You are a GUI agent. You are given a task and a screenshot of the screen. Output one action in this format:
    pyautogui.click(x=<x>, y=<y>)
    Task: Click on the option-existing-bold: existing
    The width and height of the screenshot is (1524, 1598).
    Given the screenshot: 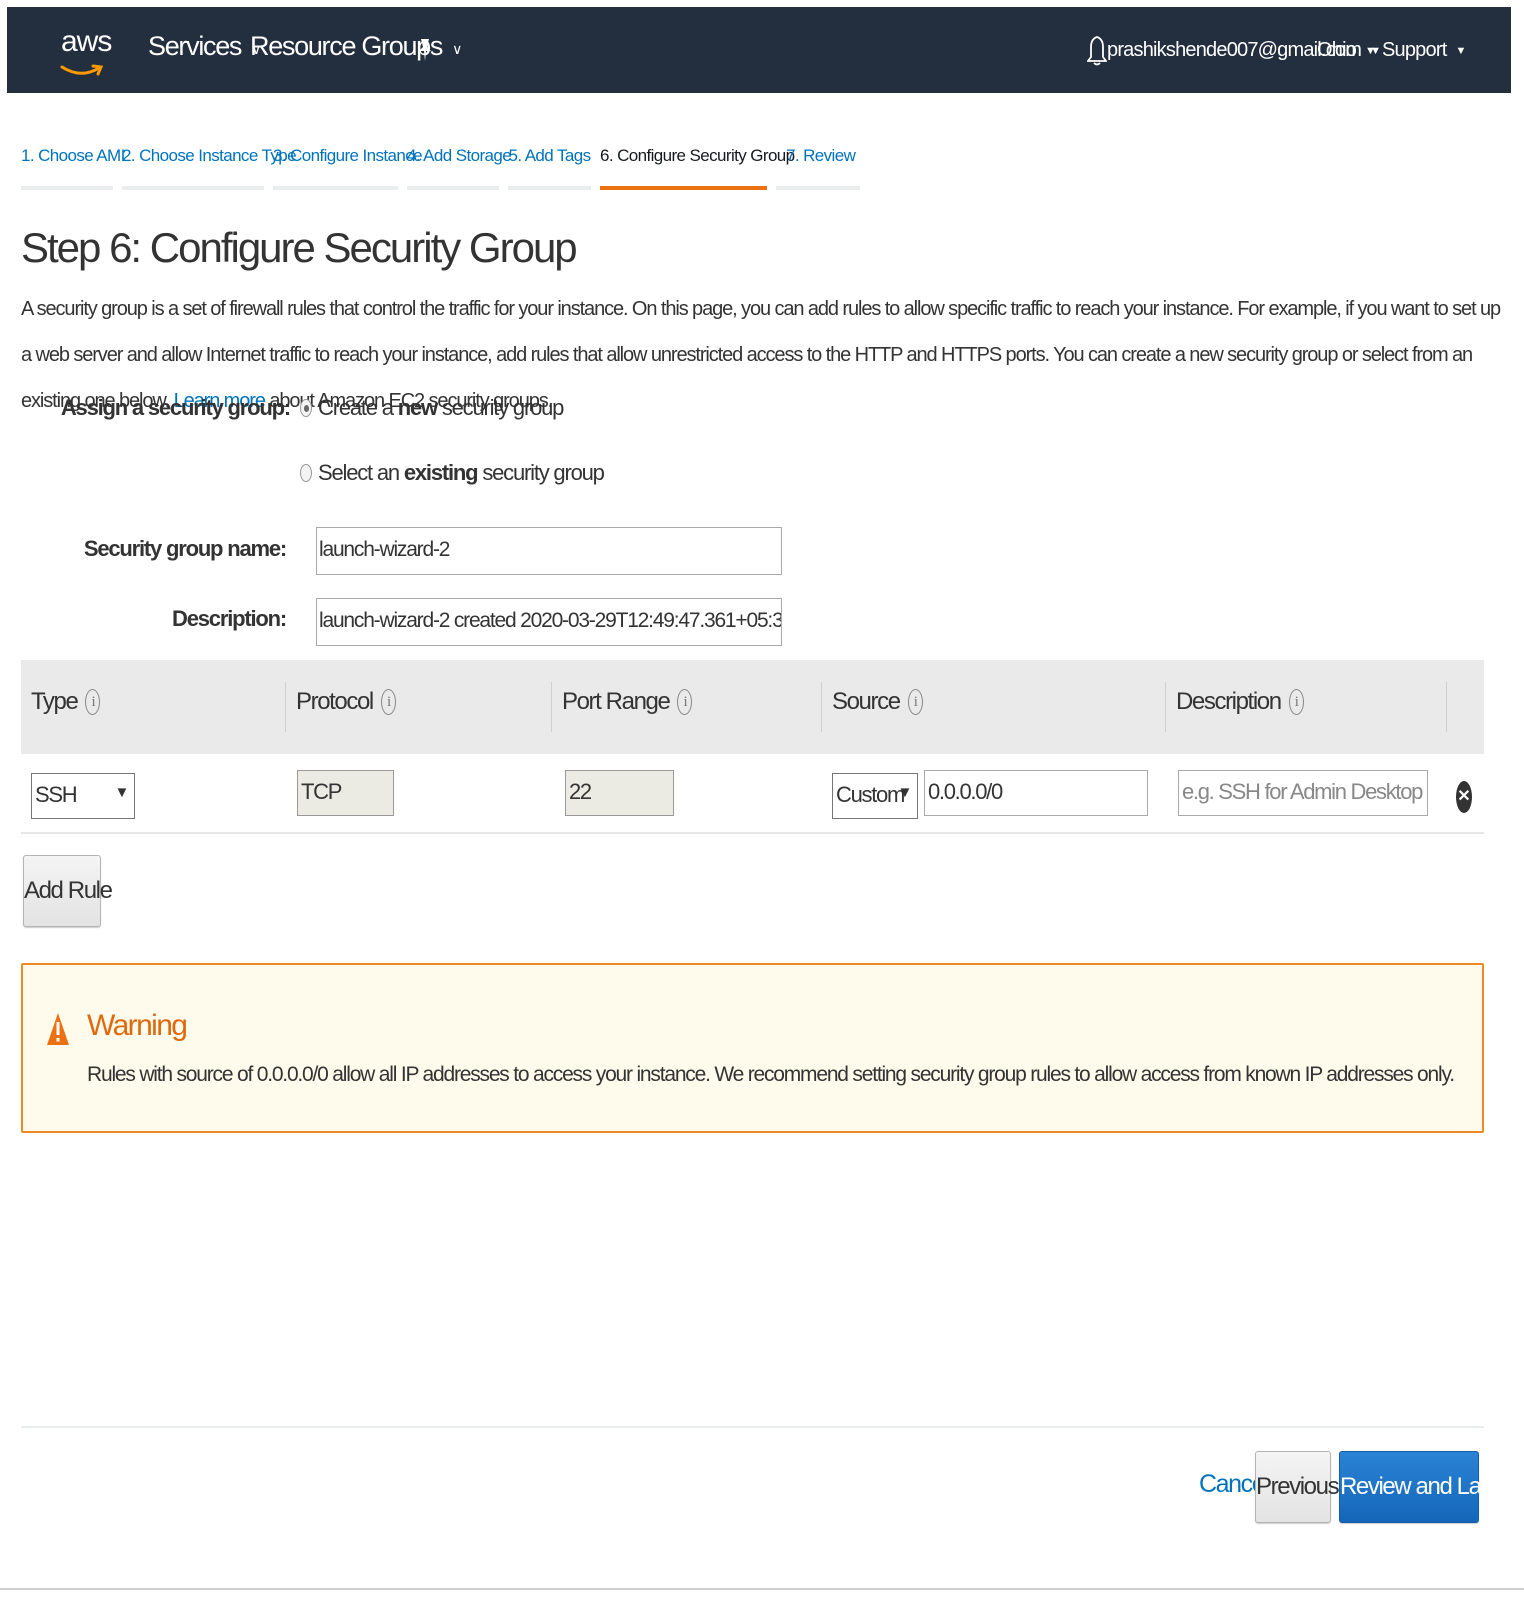 What is the action you would take?
    pyautogui.click(x=441, y=472)
    